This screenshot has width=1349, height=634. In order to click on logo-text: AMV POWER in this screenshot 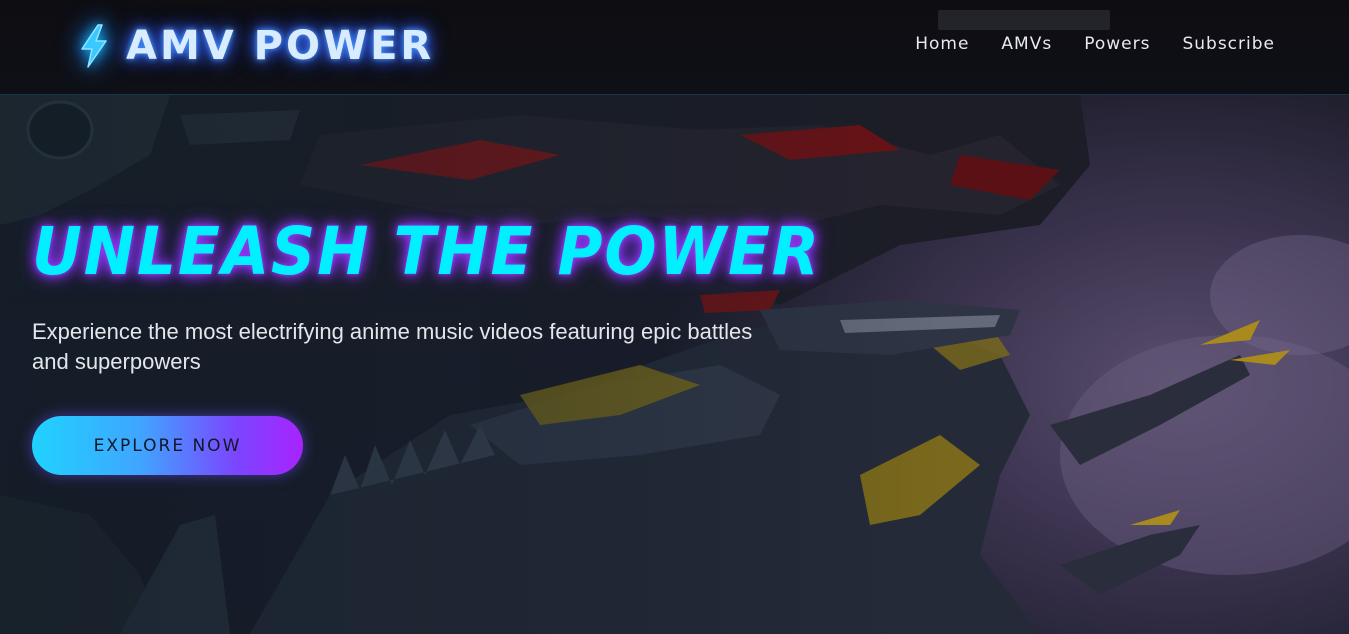, I will do `click(280, 46)`.